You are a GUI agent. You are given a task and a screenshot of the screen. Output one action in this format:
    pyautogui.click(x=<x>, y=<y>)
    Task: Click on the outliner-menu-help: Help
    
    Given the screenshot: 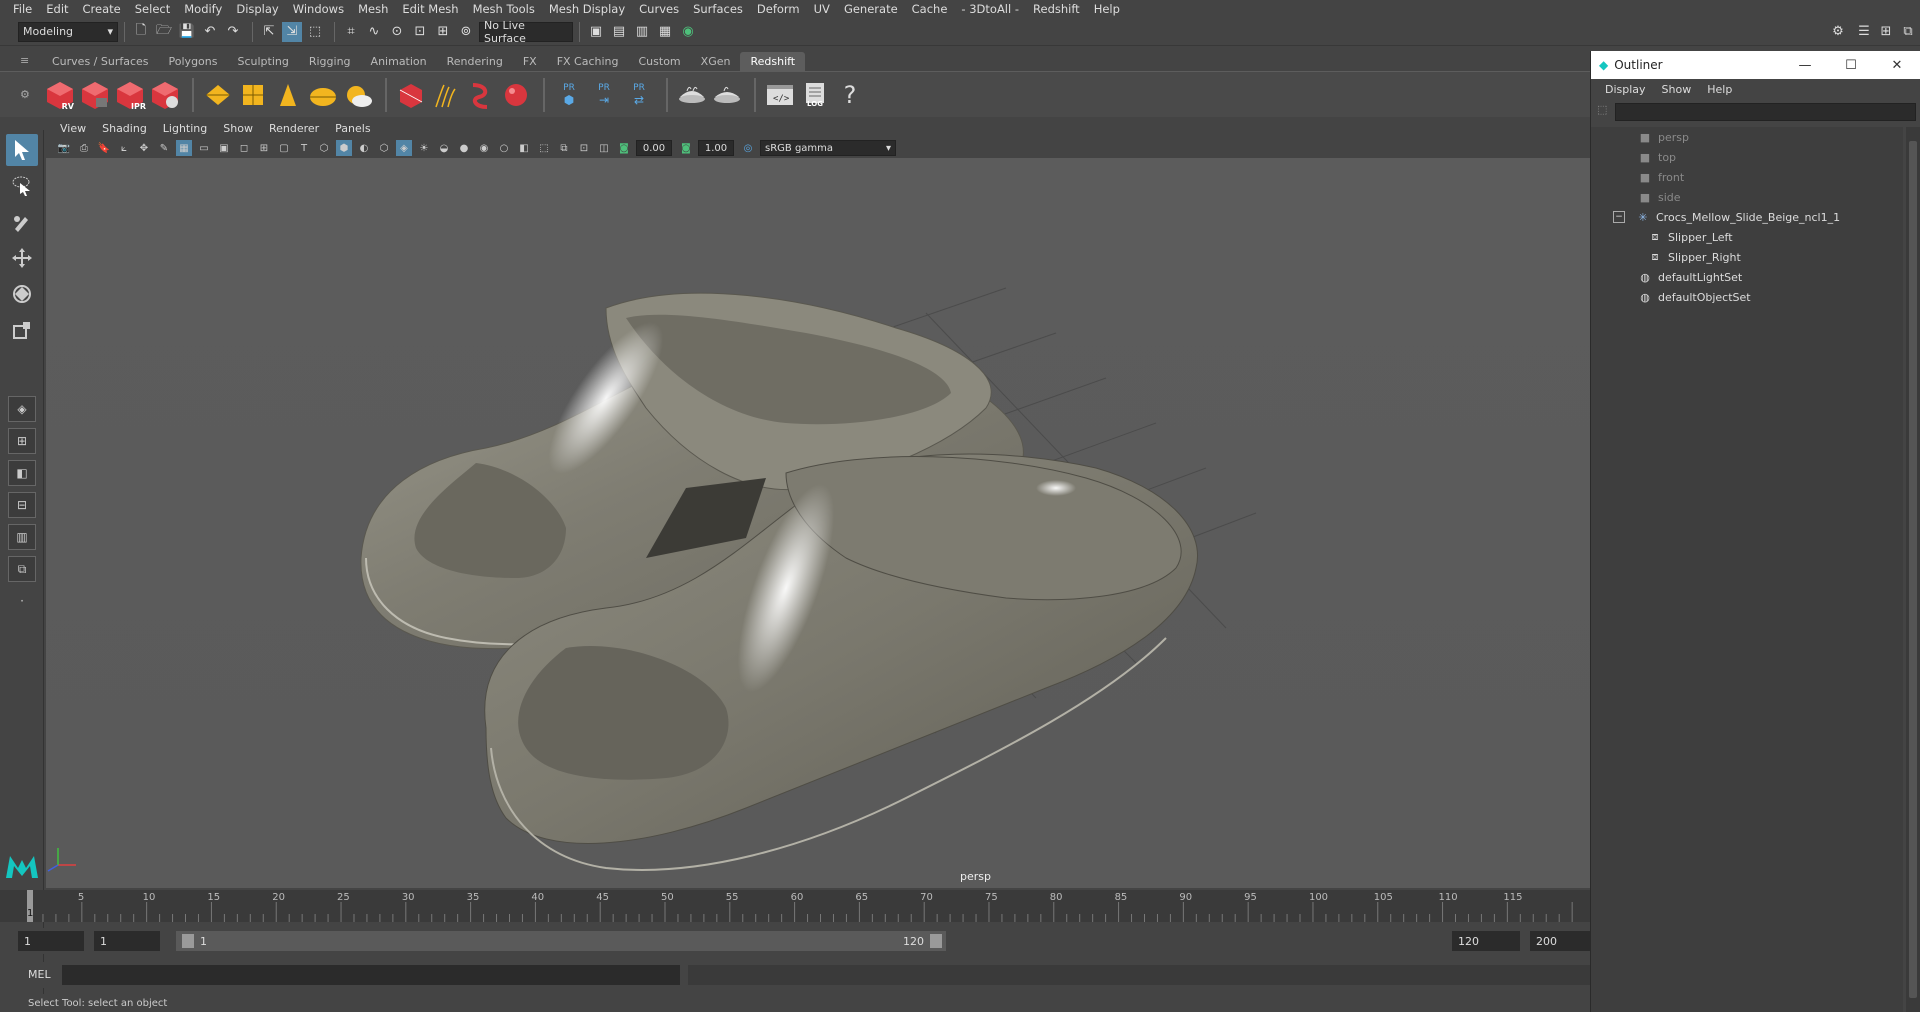 What is the action you would take?
    pyautogui.click(x=1719, y=89)
    